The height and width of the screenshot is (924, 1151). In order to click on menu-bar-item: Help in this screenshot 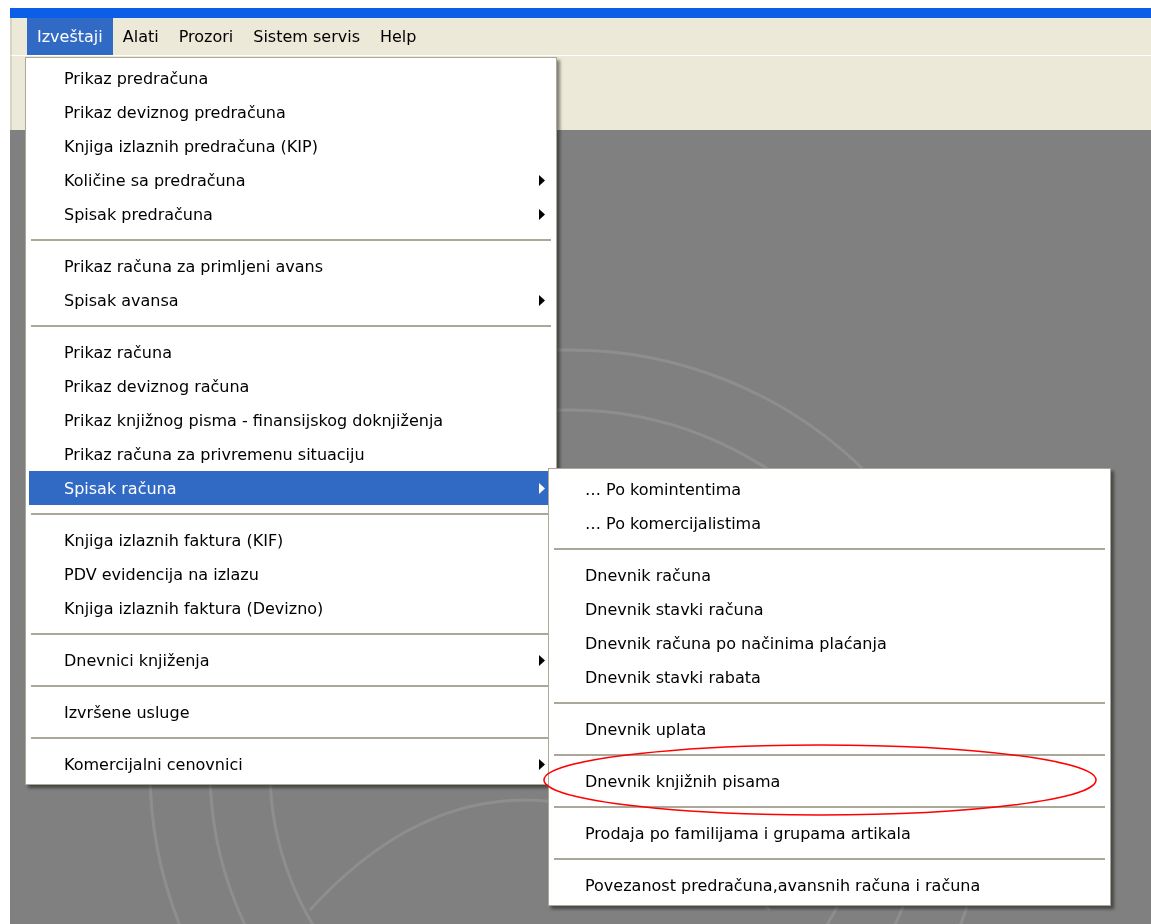, I will do `click(398, 36)`.